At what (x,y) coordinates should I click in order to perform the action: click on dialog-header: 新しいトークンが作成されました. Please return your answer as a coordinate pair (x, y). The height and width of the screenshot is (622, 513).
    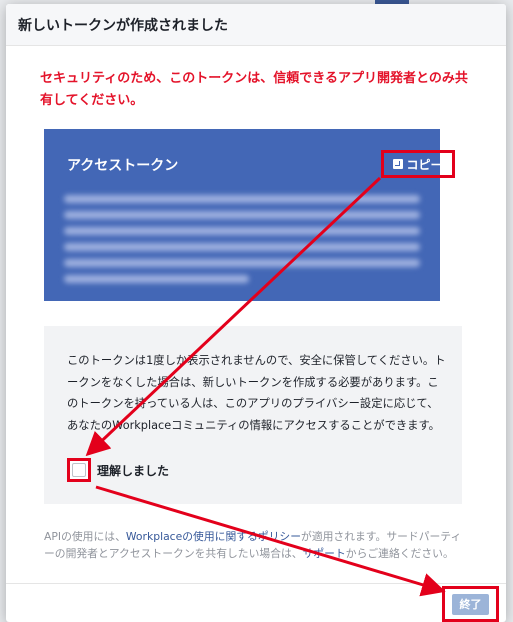
    Looking at the image, I should click on (256, 25).